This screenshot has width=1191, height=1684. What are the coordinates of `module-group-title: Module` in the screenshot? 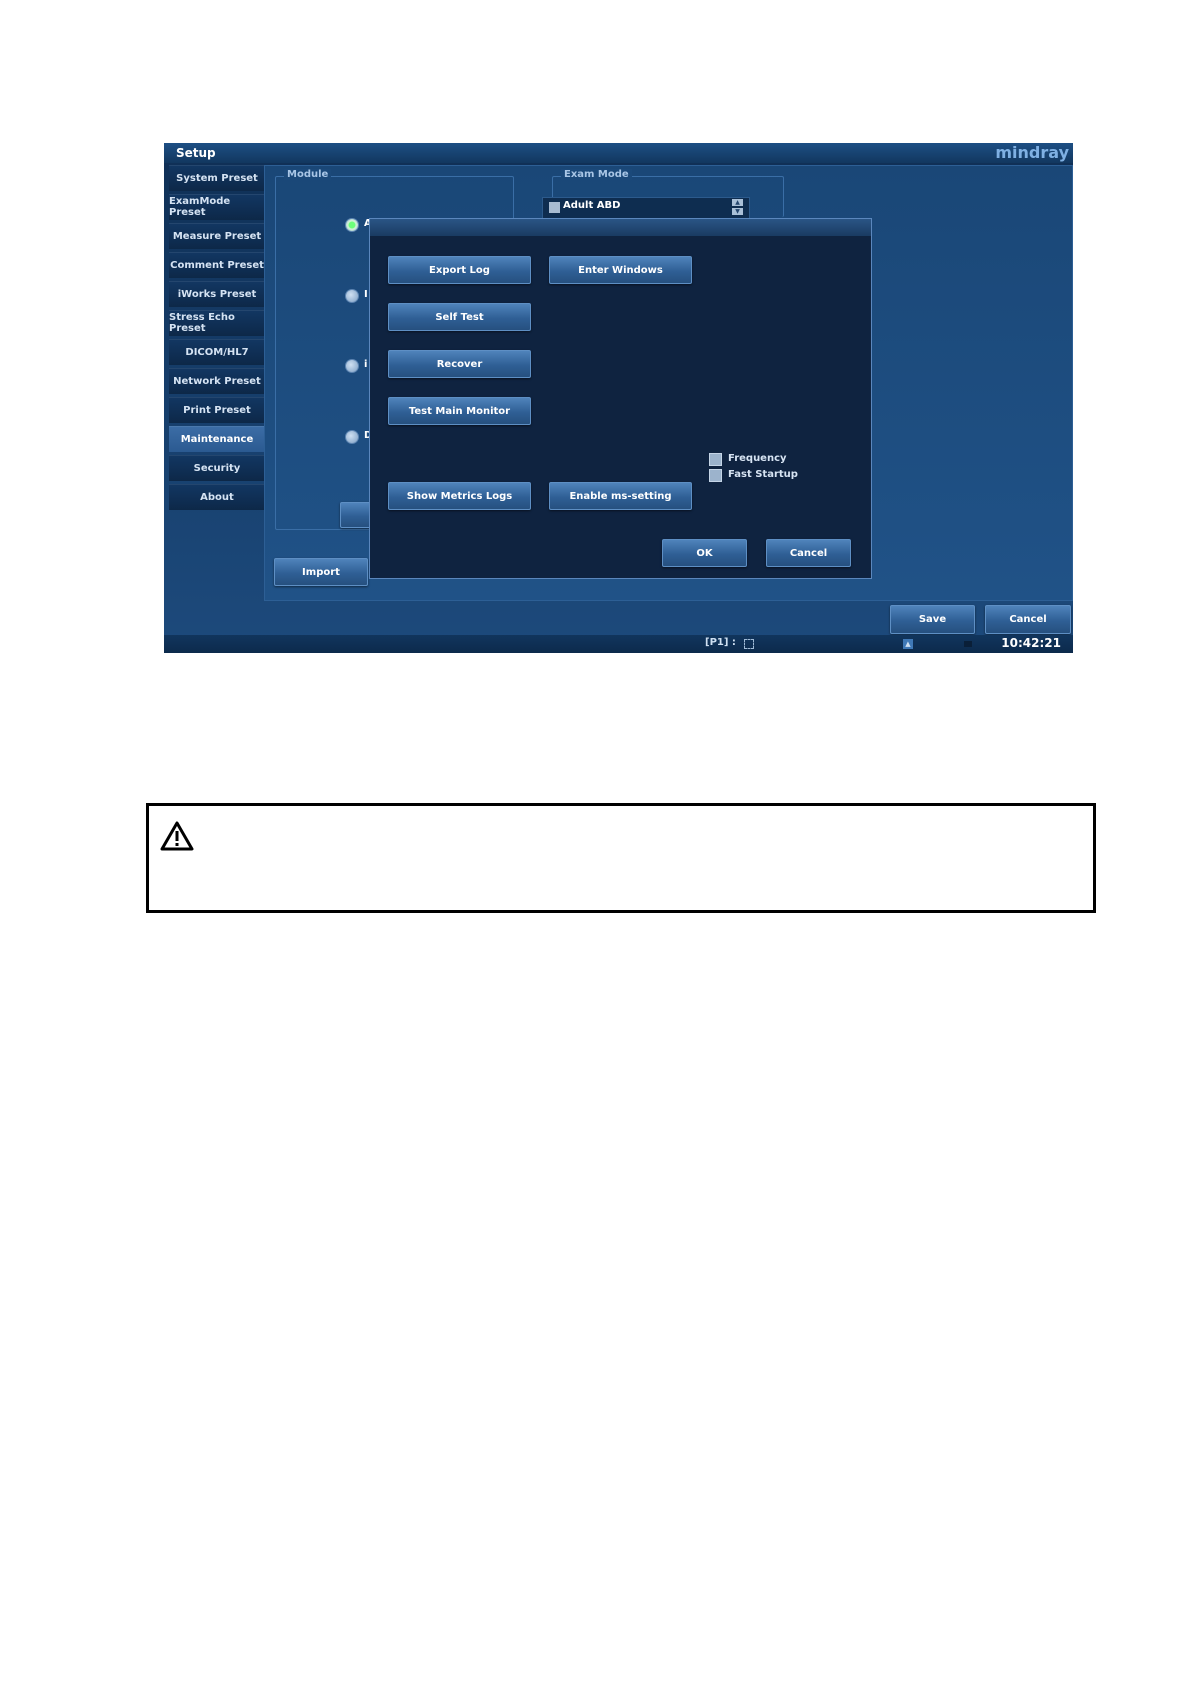 It's located at (308, 174).